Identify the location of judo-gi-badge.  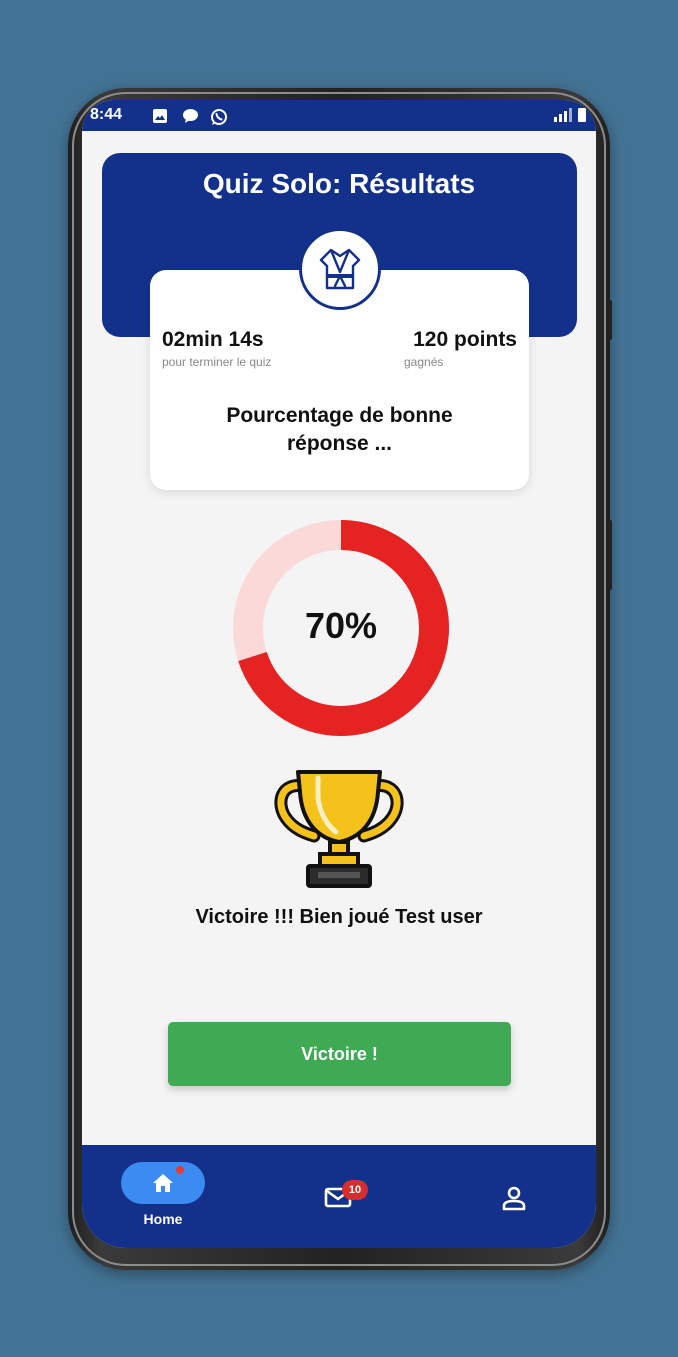
(340, 269).